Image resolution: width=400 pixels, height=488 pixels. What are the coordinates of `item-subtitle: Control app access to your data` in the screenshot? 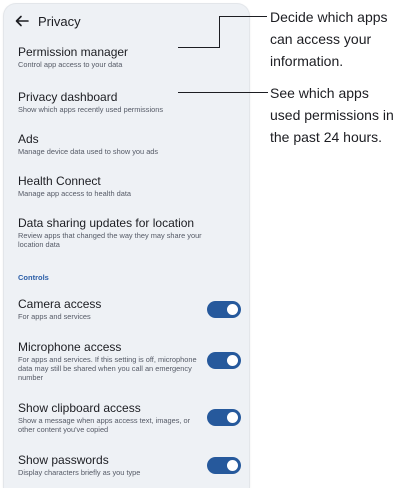 It's located at (70, 64).